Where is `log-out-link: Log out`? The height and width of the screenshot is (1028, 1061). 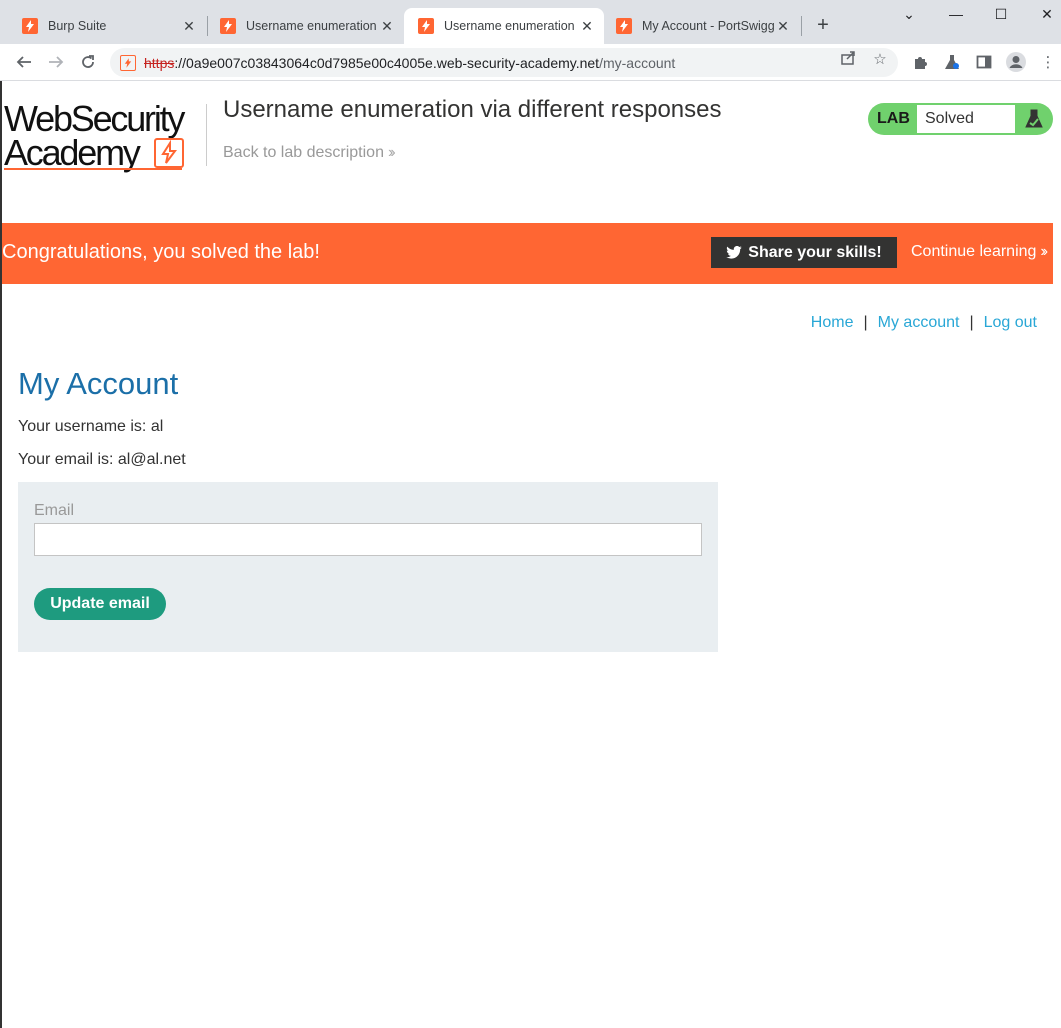 log-out-link: Log out is located at coordinates (1010, 322).